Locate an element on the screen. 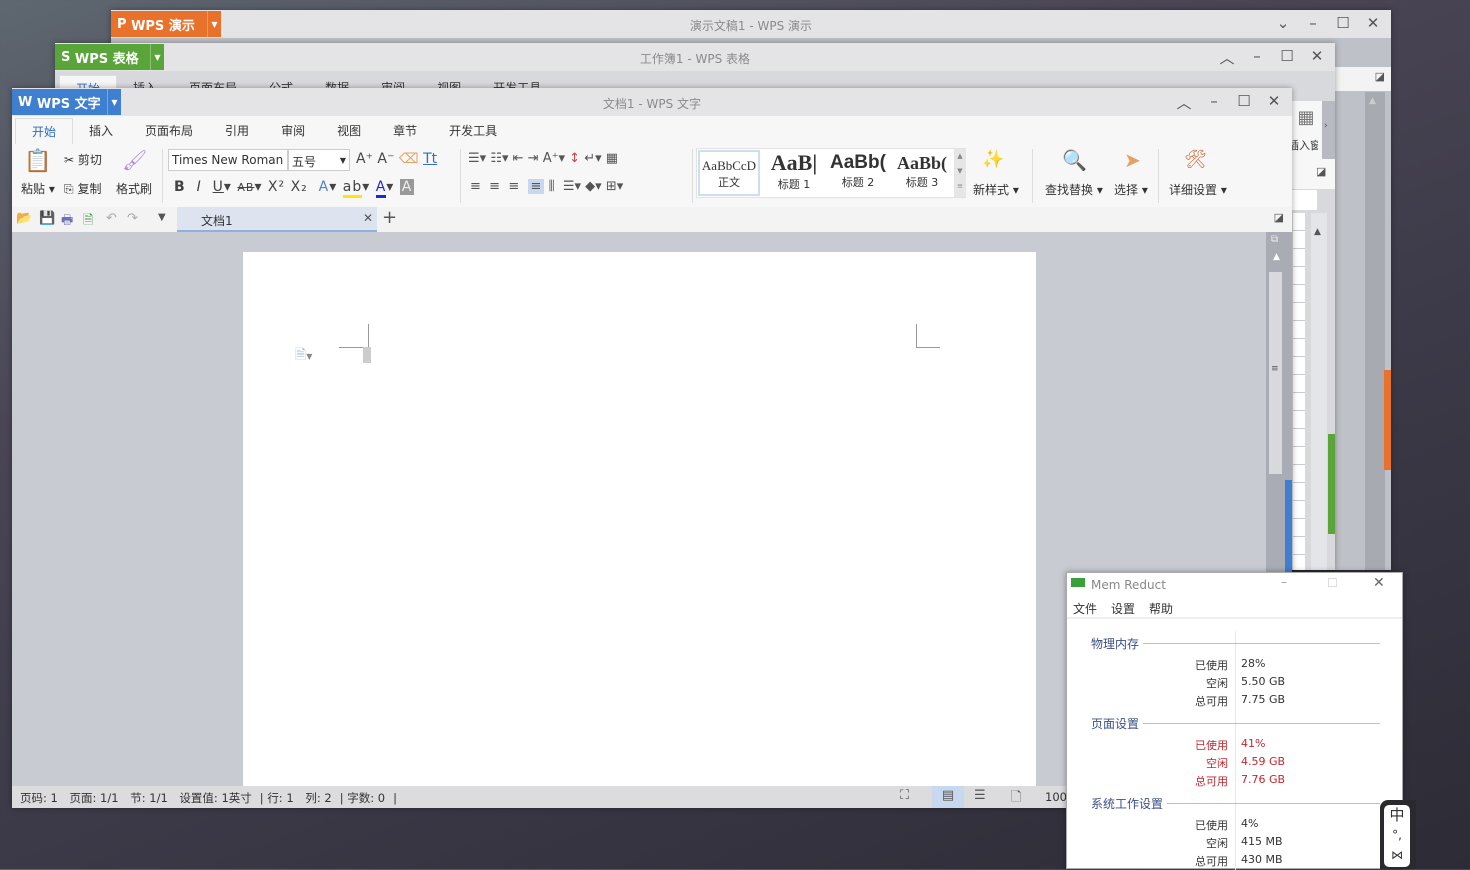  select-button: 选择 ▾ is located at coordinates (1131, 189).